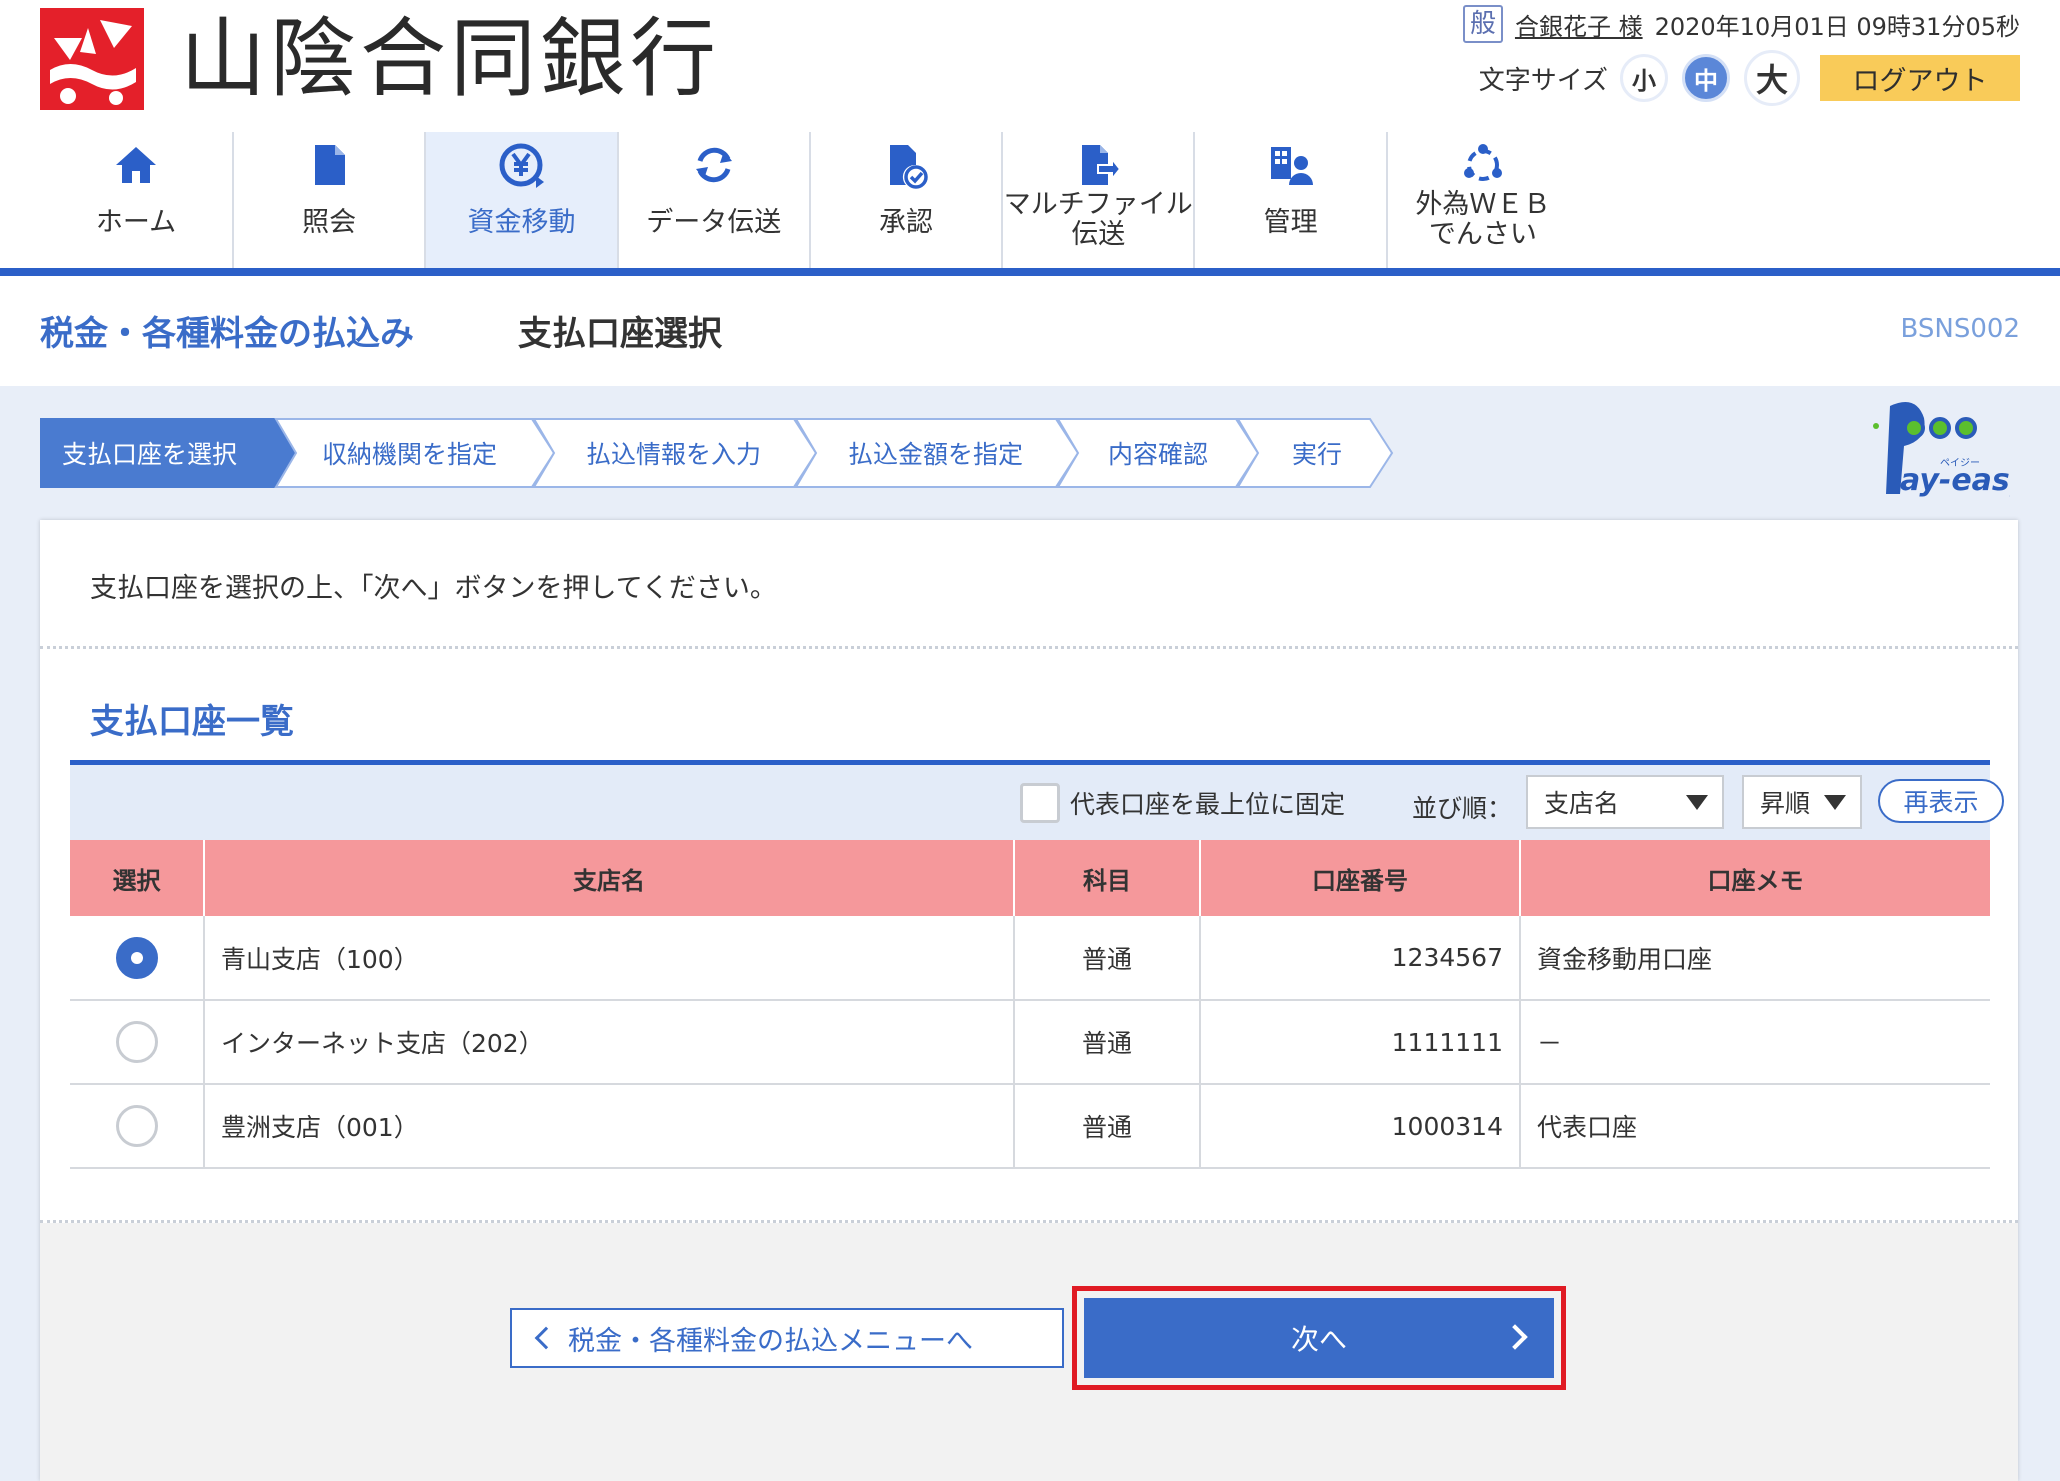  I want to click on nav-item-multi-file-transfer: マルチファイル 伝送, so click(1097, 200).